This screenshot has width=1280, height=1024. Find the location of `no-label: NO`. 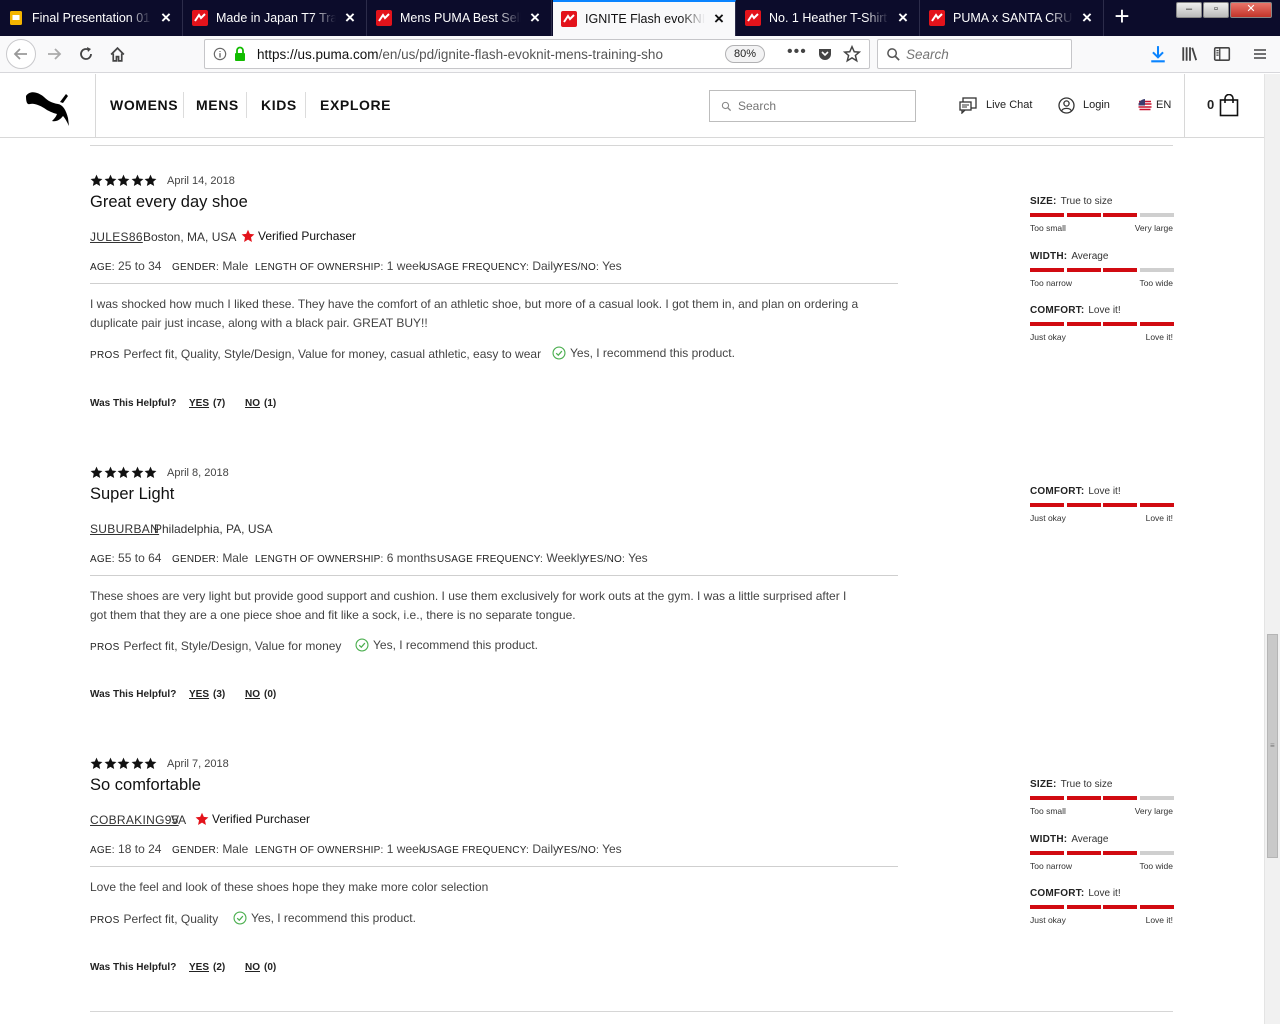

no-label: NO is located at coordinates (252, 967).